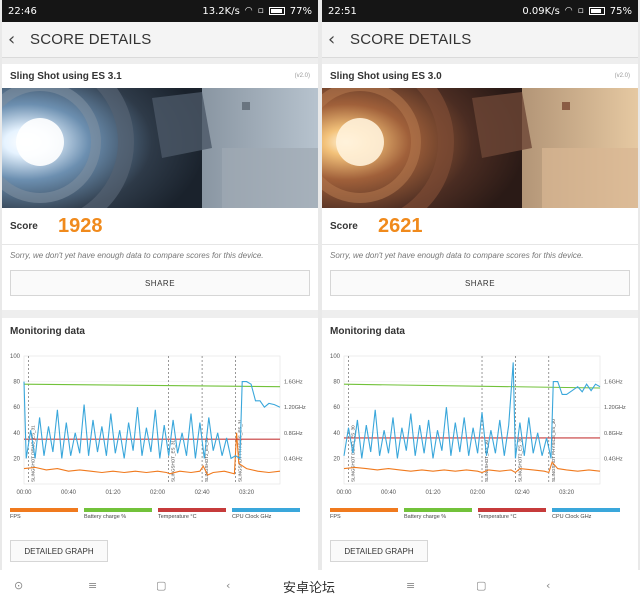  I want to click on test-name: Sling Shot using ES 3.0, so click(386, 76).